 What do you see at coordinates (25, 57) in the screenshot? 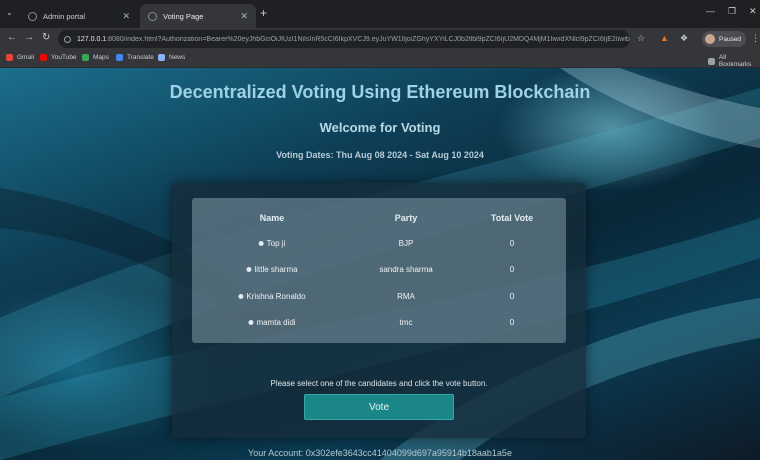
I see `bookmark-label: Gmail` at bounding box center [25, 57].